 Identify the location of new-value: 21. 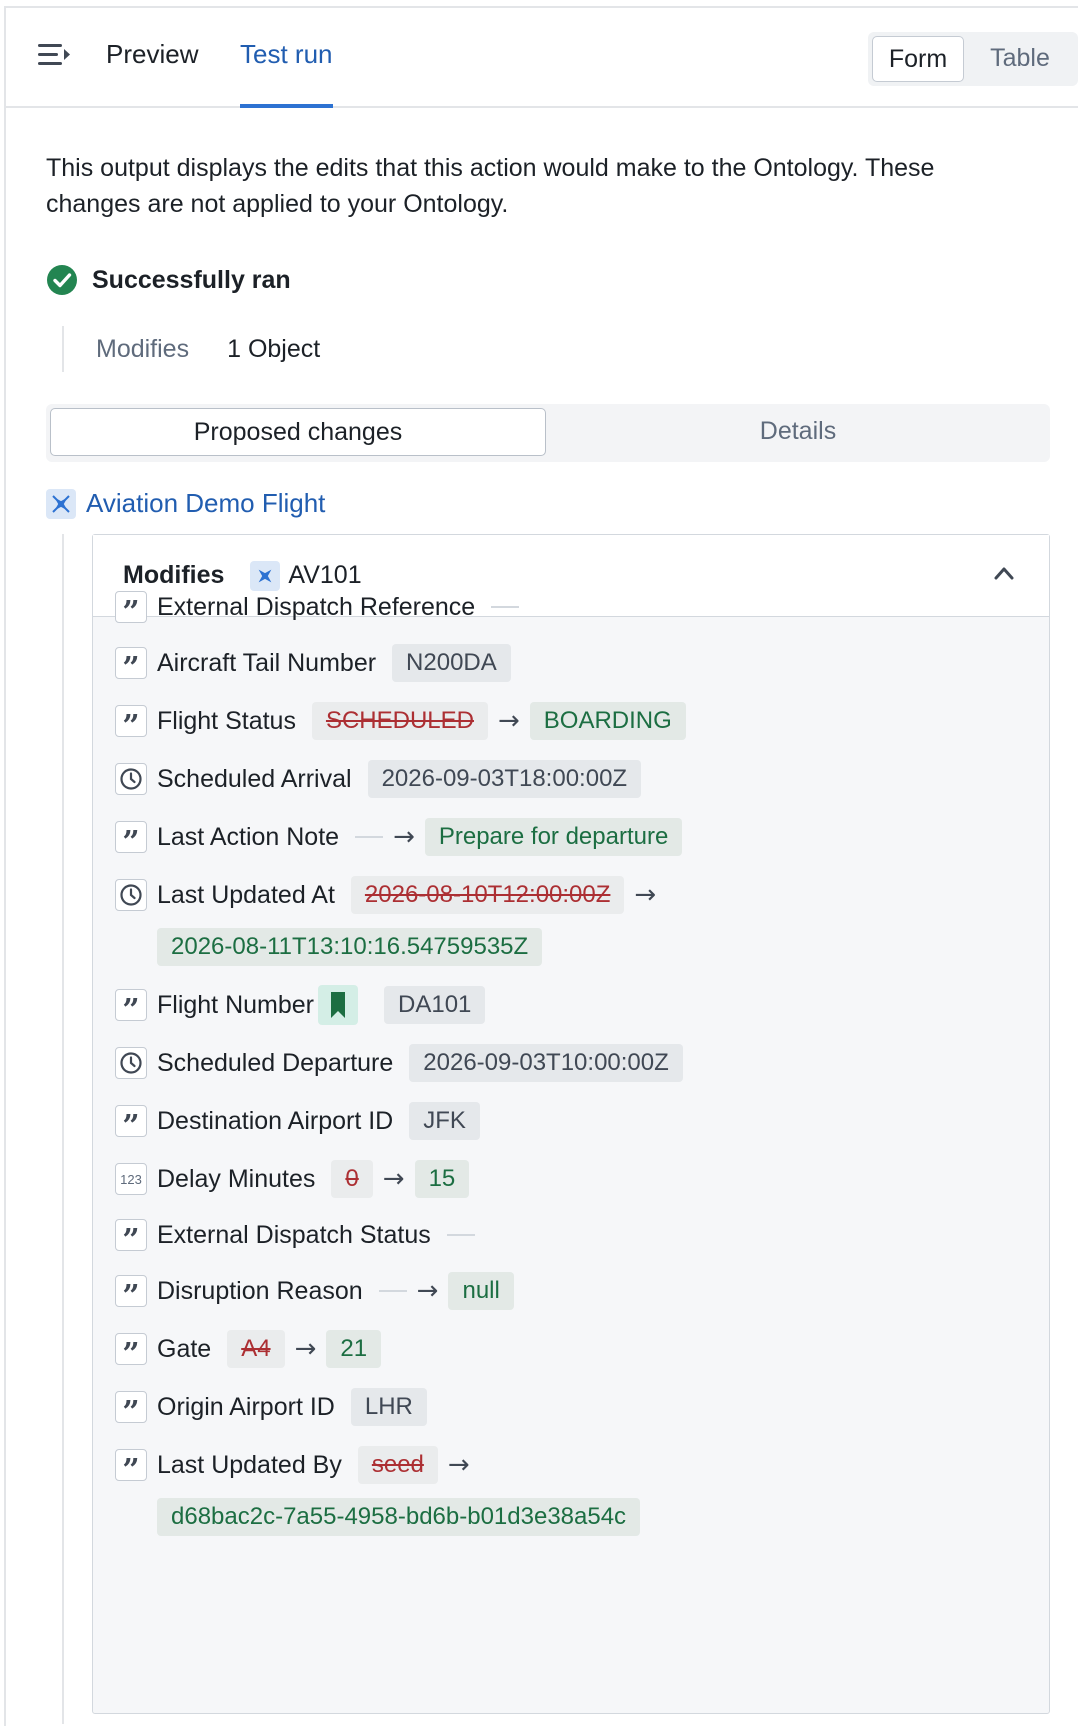
(354, 1349).